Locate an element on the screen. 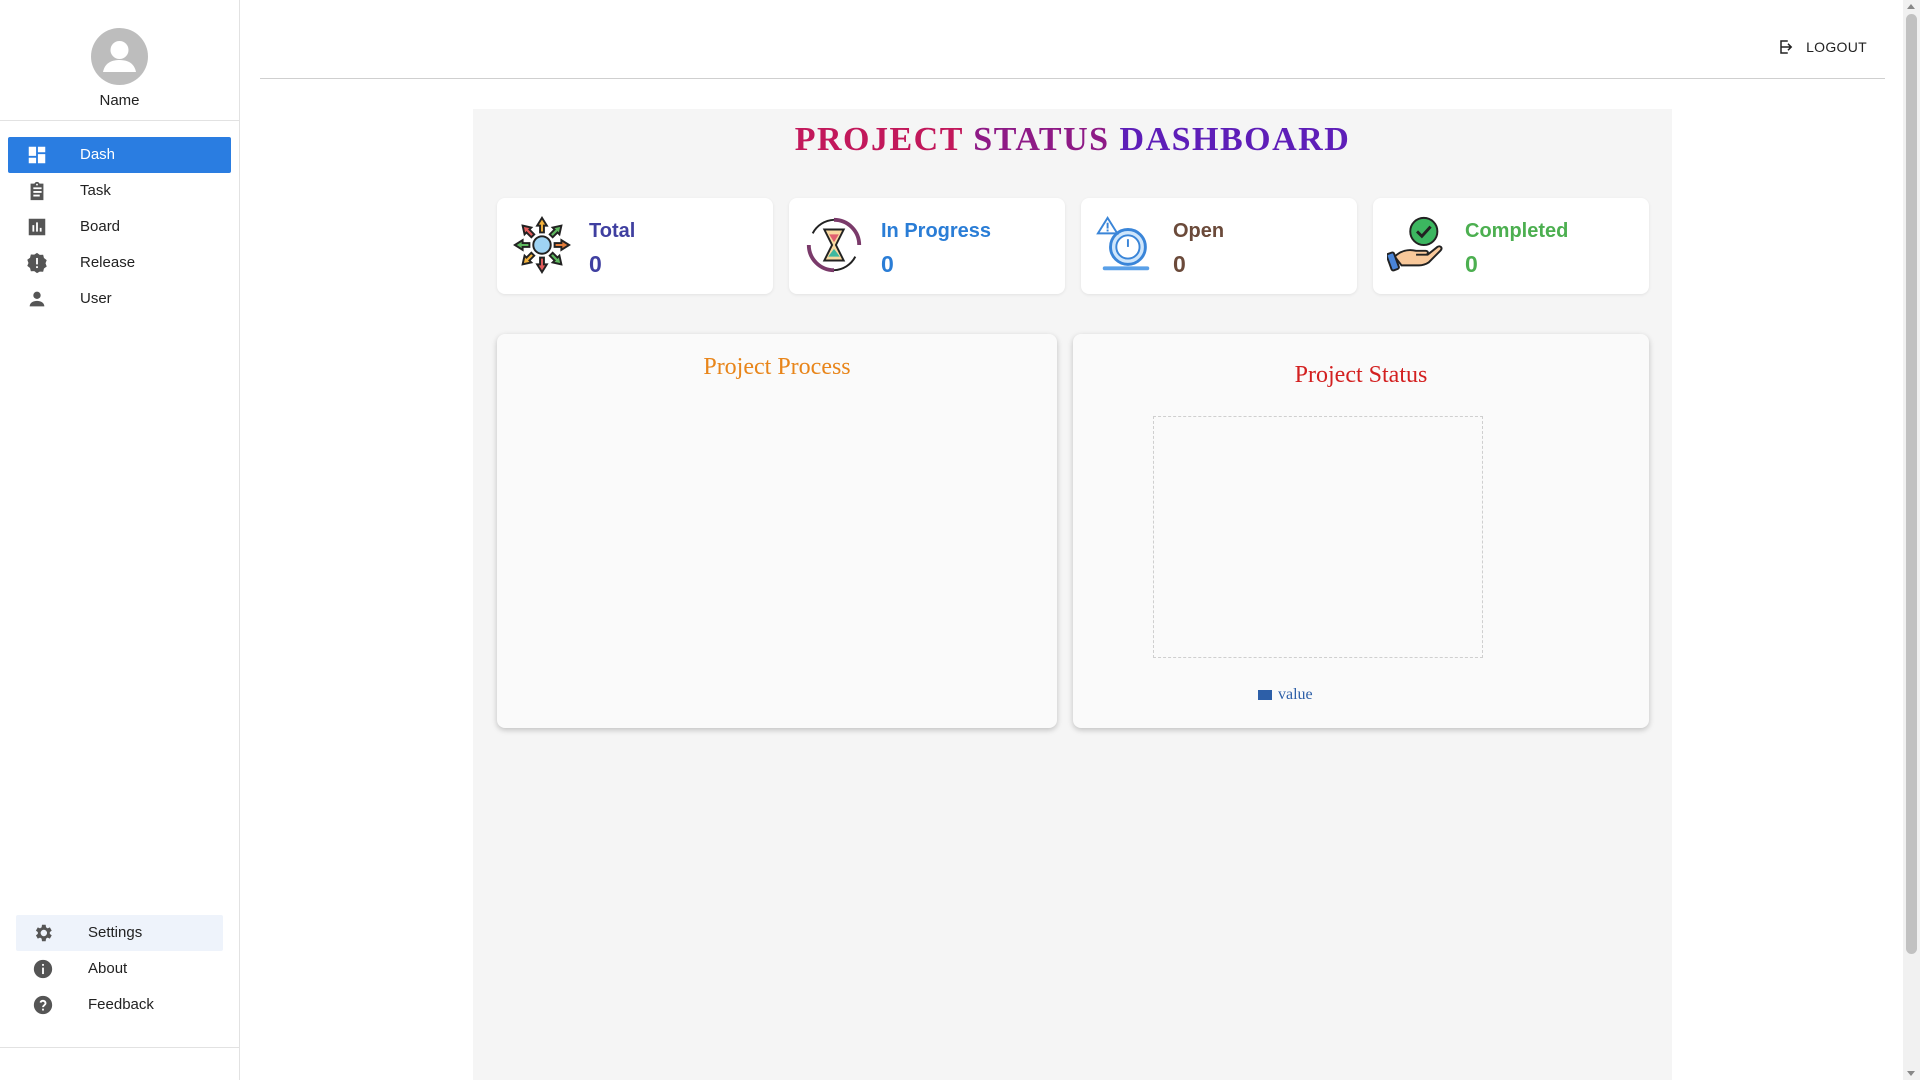 The width and height of the screenshot is (1920, 1080). logout-button: LOGOUT is located at coordinates (1822, 47).